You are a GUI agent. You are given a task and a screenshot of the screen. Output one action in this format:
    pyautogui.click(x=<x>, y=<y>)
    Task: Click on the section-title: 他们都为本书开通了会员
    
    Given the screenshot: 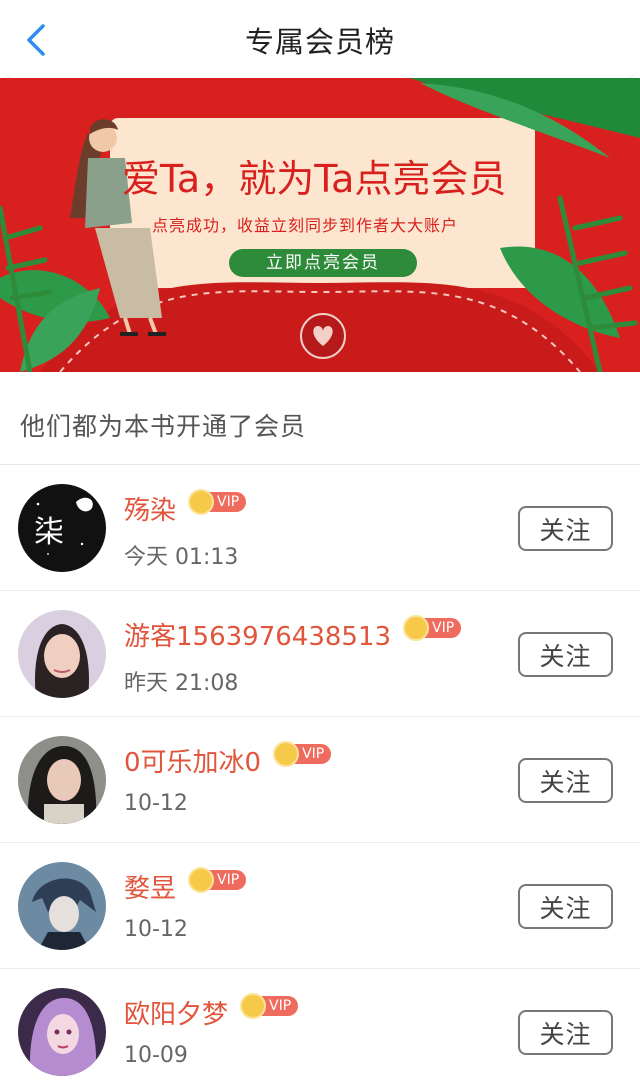 What is the action you would take?
    pyautogui.click(x=163, y=426)
    